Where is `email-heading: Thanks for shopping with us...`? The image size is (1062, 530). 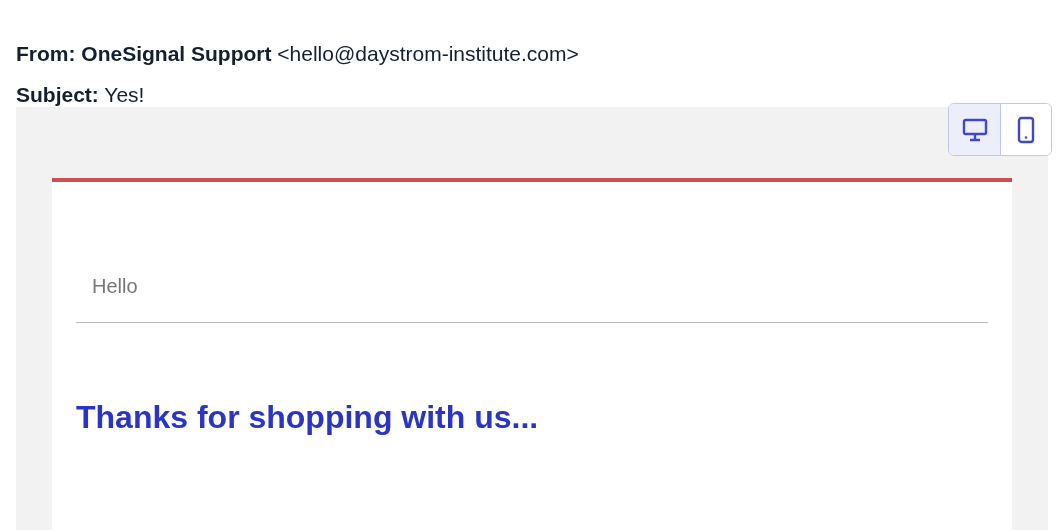 email-heading: Thanks for shopping with us... is located at coordinates (308, 417).